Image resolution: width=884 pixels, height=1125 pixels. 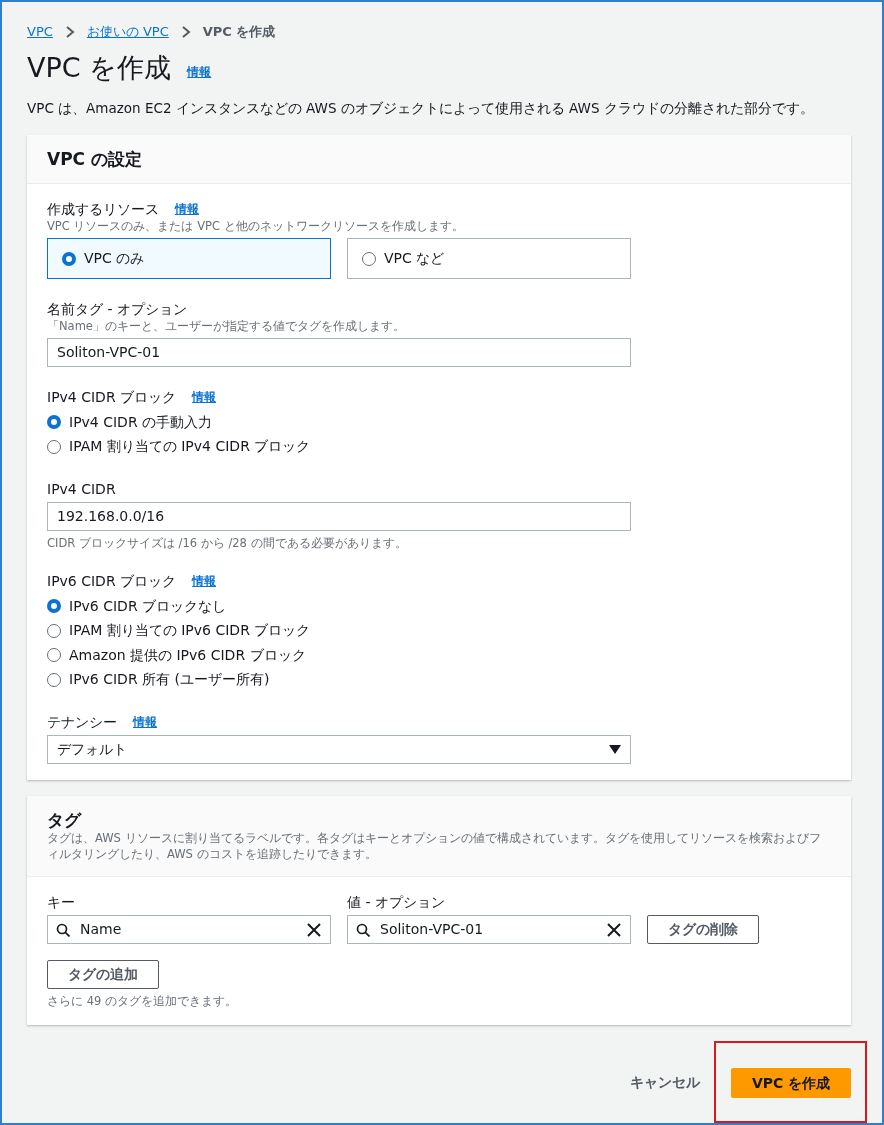 What do you see at coordinates (65, 820) in the screenshot?
I see `panel-title: タグ` at bounding box center [65, 820].